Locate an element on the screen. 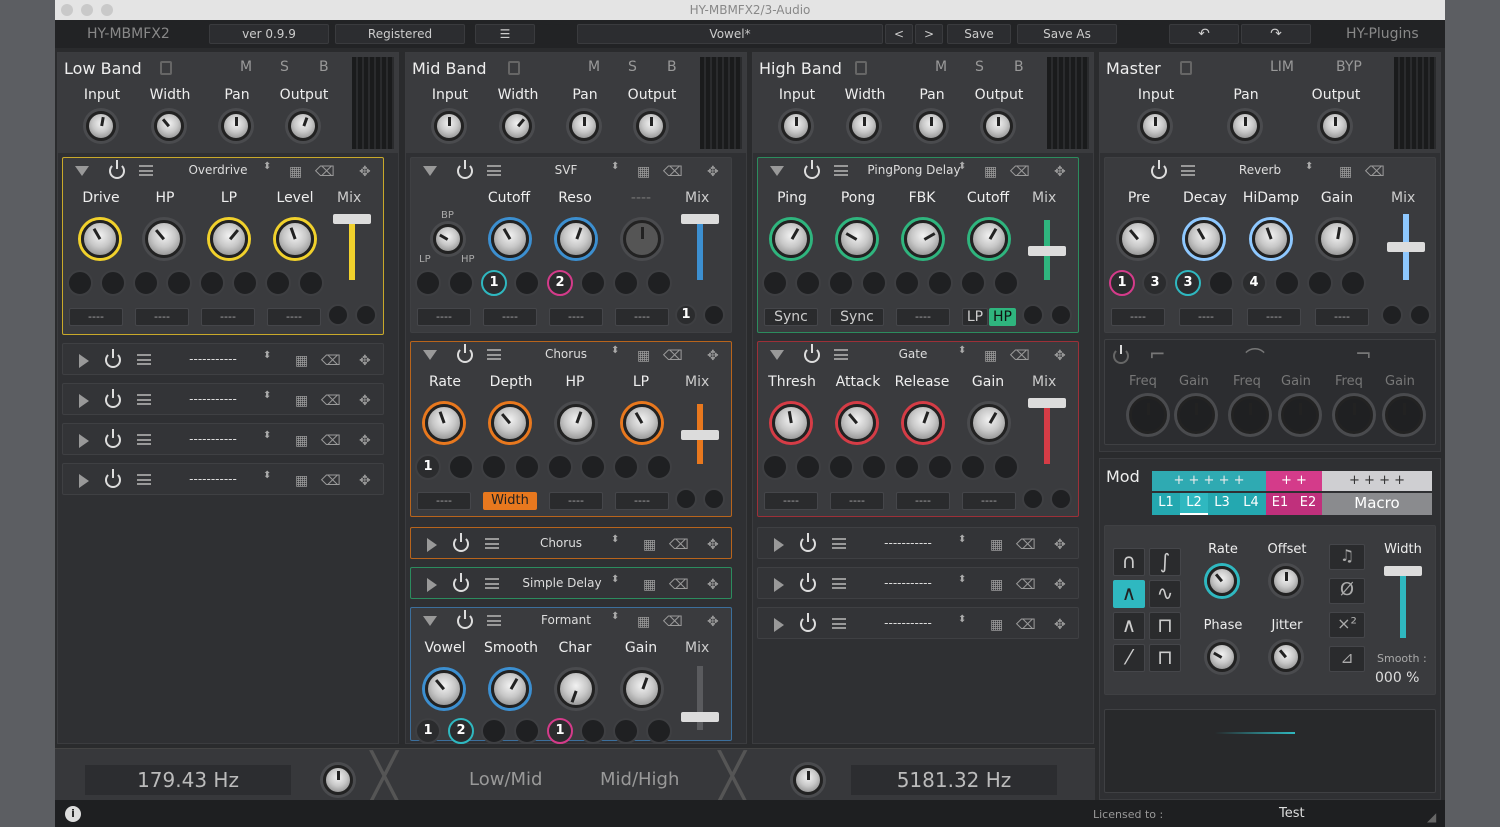  square-wave-icon: ⊓ is located at coordinates (1165, 626).